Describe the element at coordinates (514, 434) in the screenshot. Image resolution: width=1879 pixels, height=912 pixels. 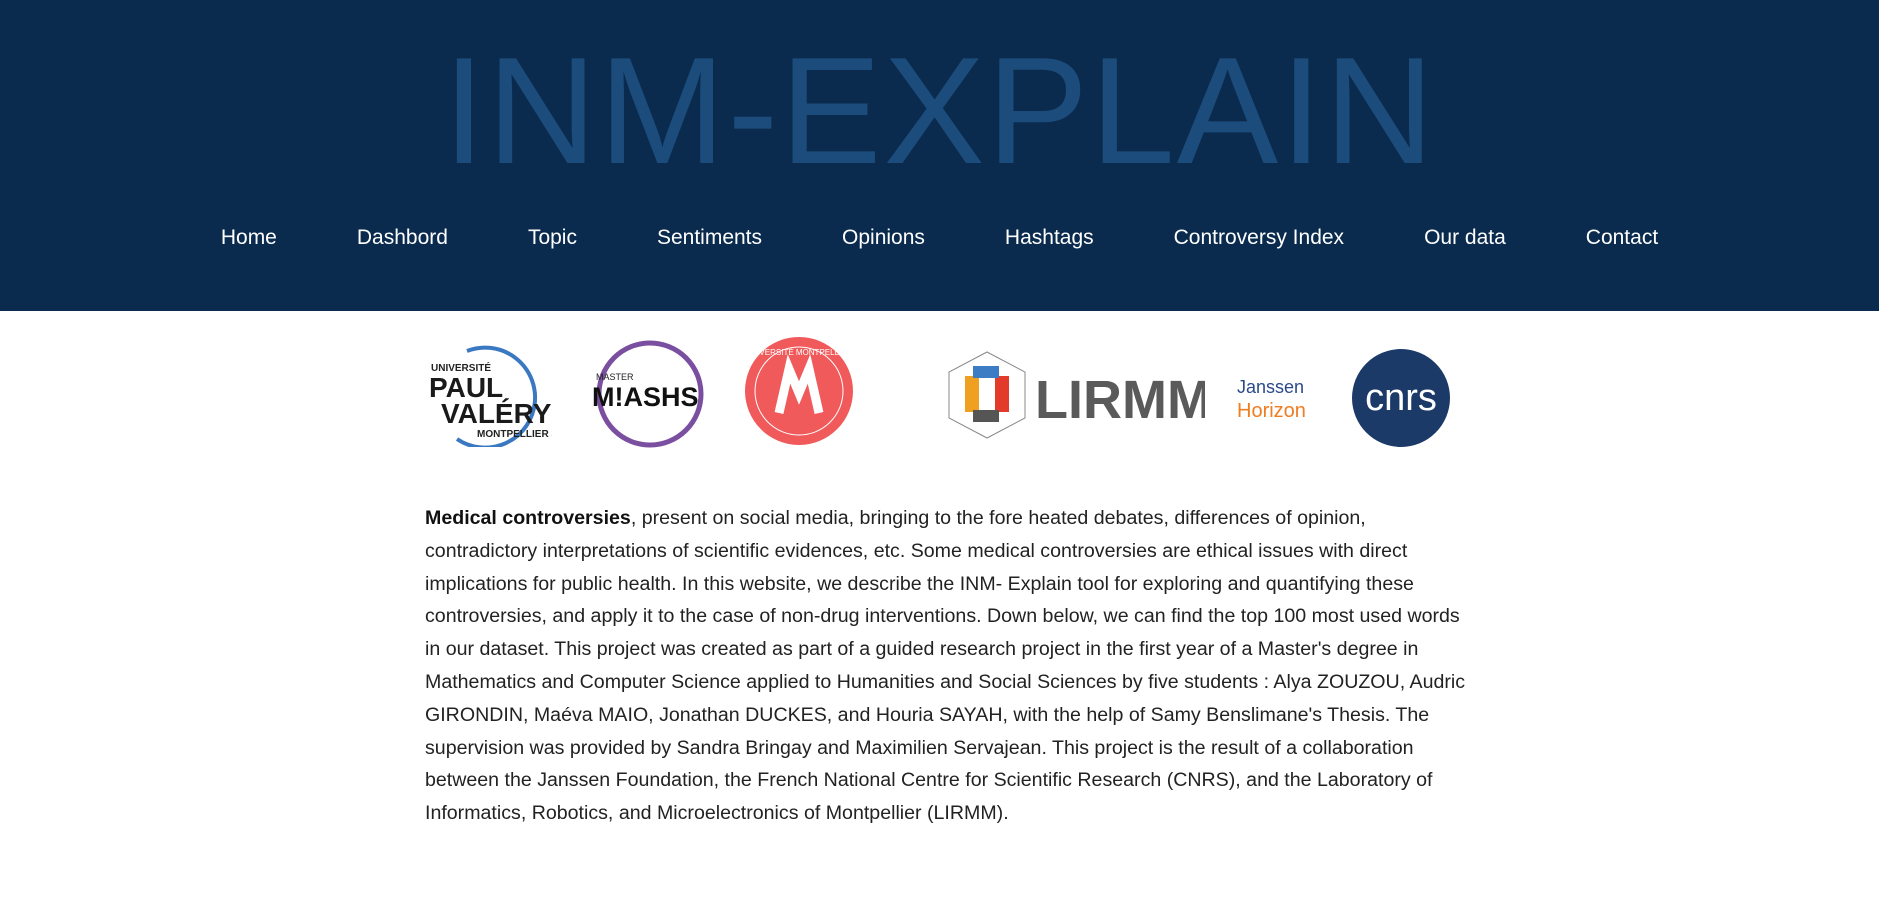
I see `svg-text: MONTPELLIER 3` at that location.